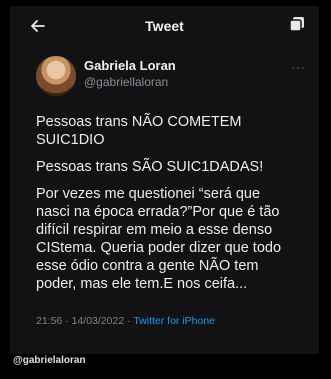  What do you see at coordinates (298, 67) in the screenshot?
I see `more-options-icon: ···` at bounding box center [298, 67].